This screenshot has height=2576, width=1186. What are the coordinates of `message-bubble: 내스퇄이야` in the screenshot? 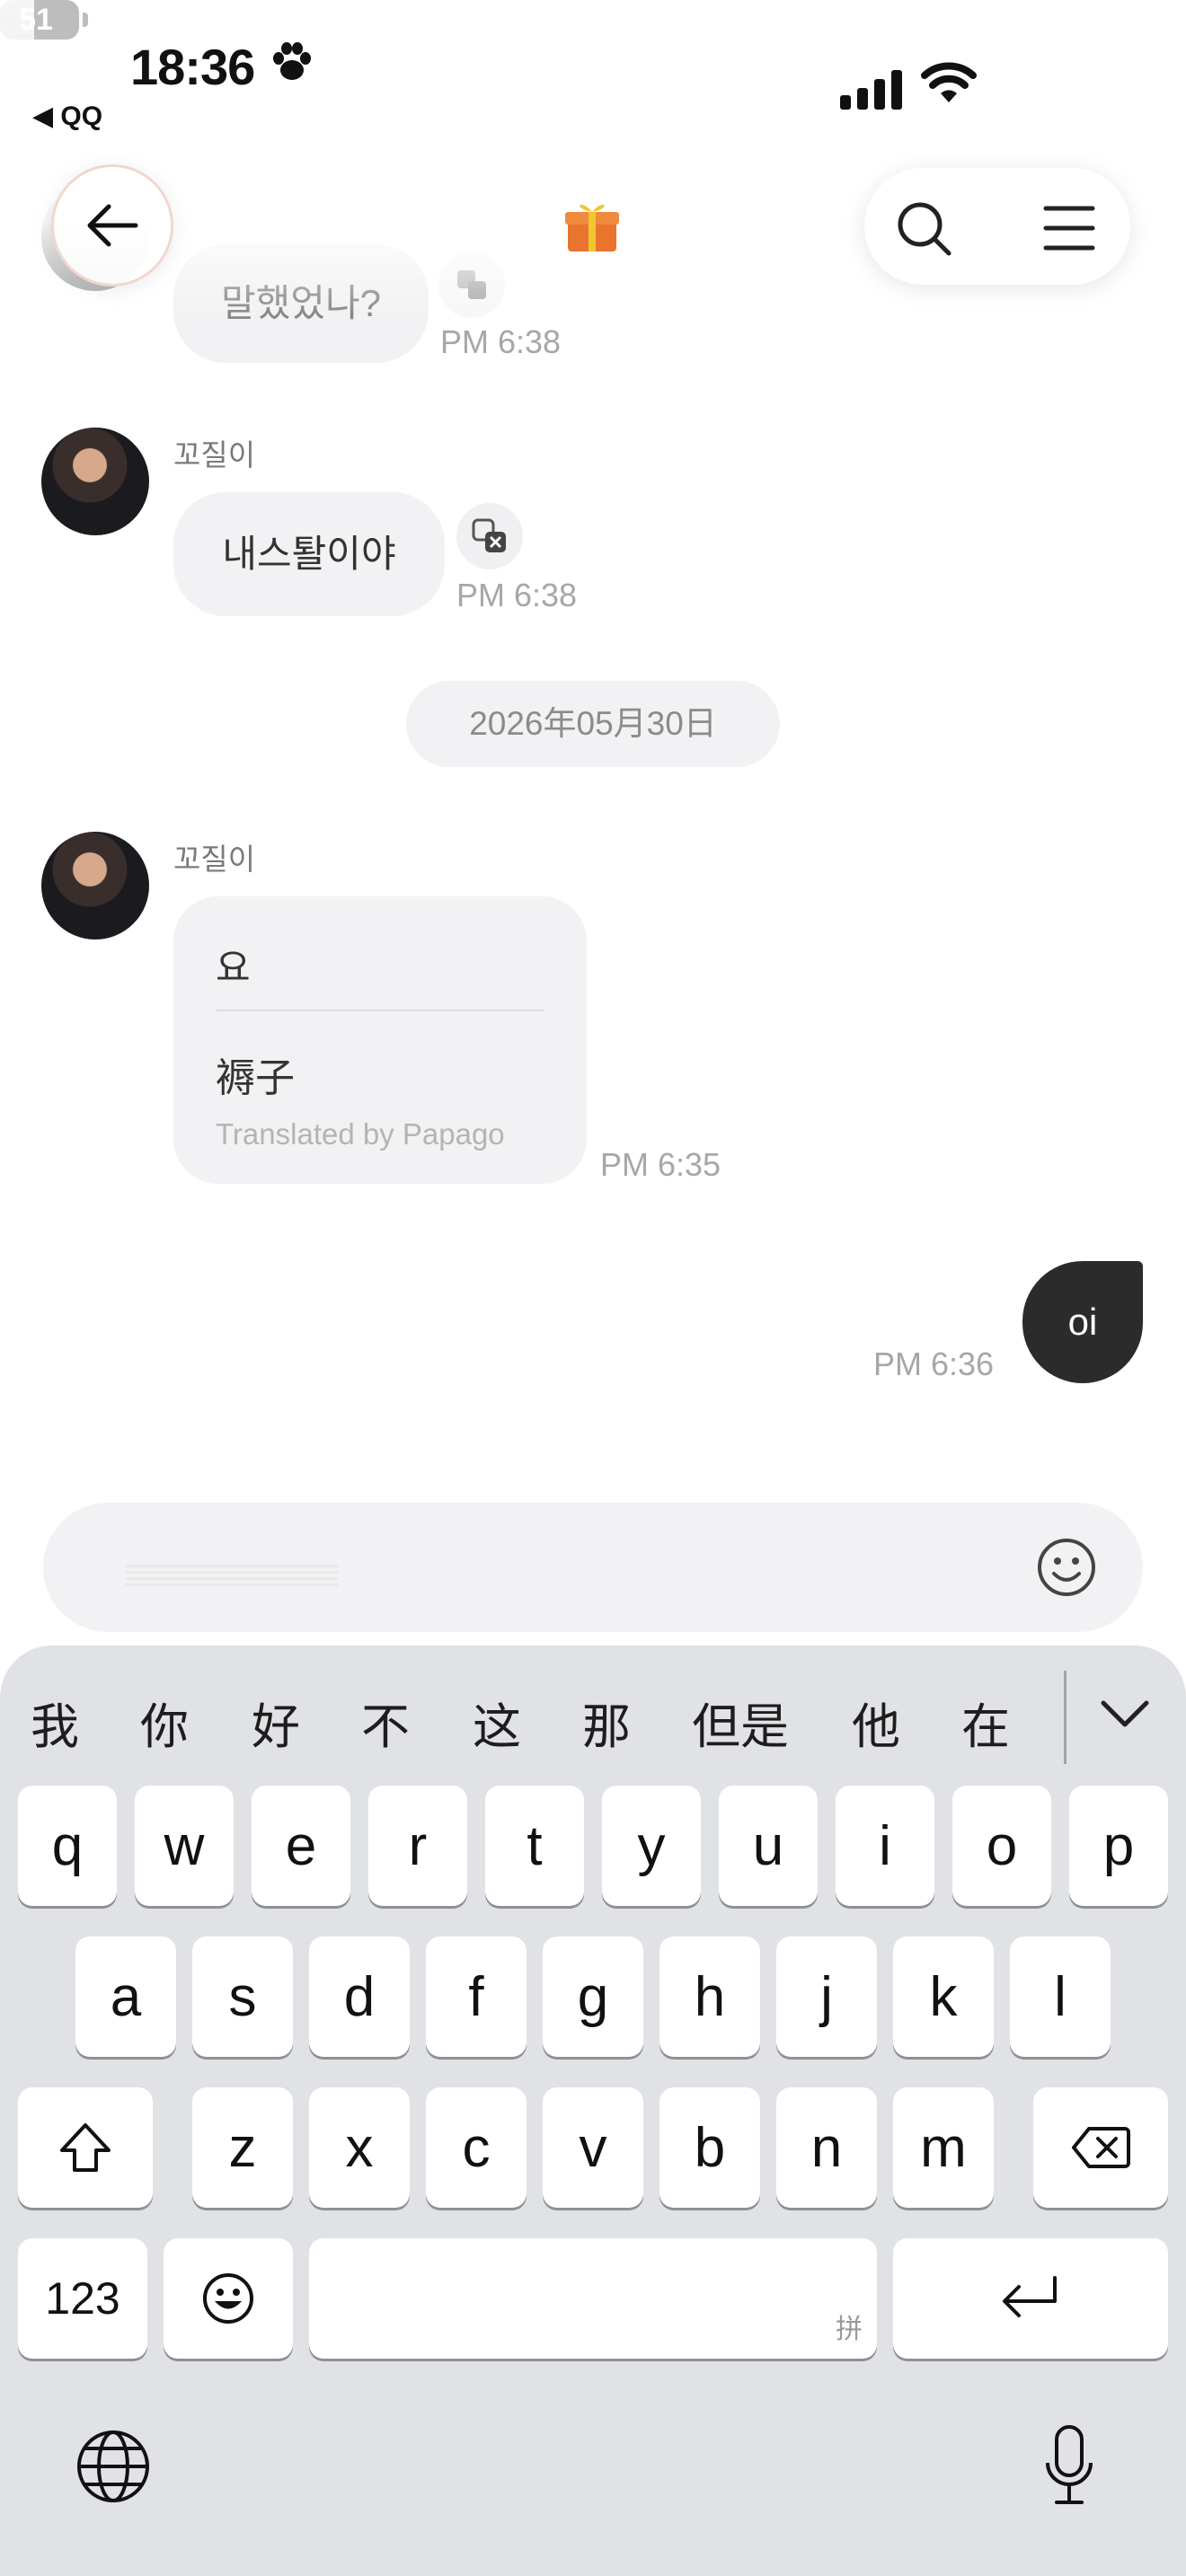 It's located at (309, 554).